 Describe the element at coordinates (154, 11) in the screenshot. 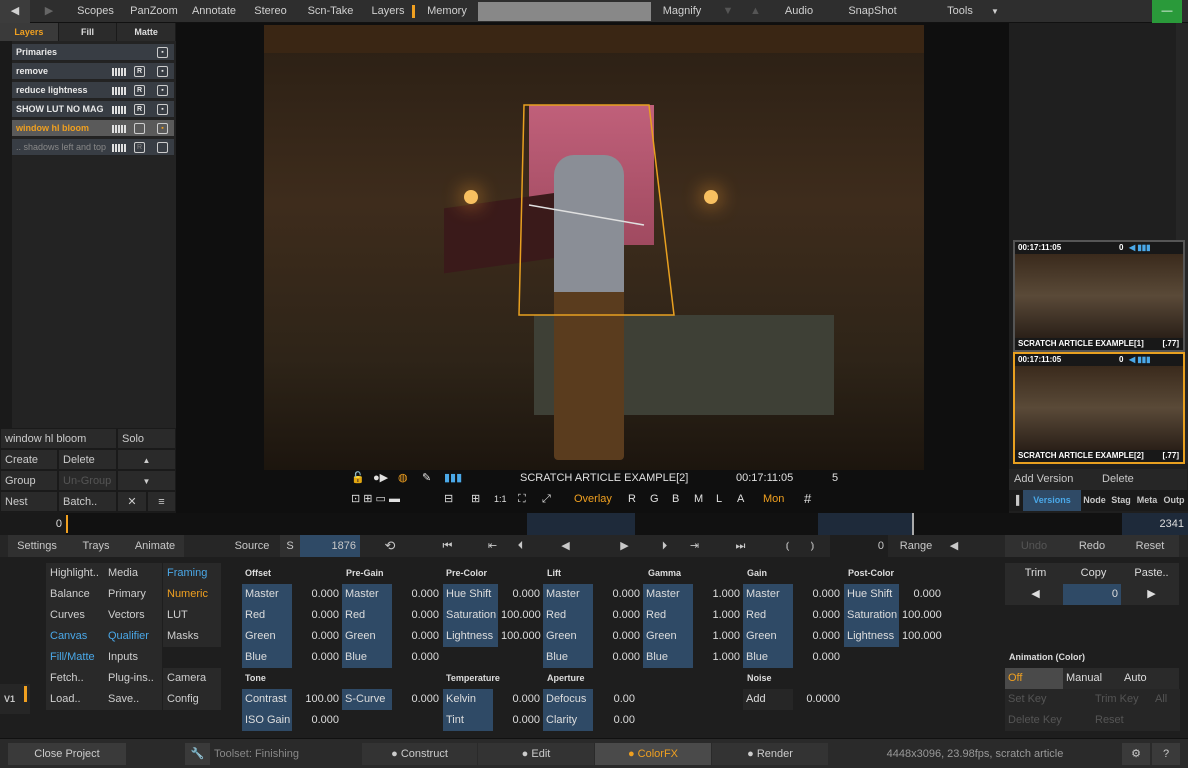

I see `panzoom-button: PanZoom` at that location.